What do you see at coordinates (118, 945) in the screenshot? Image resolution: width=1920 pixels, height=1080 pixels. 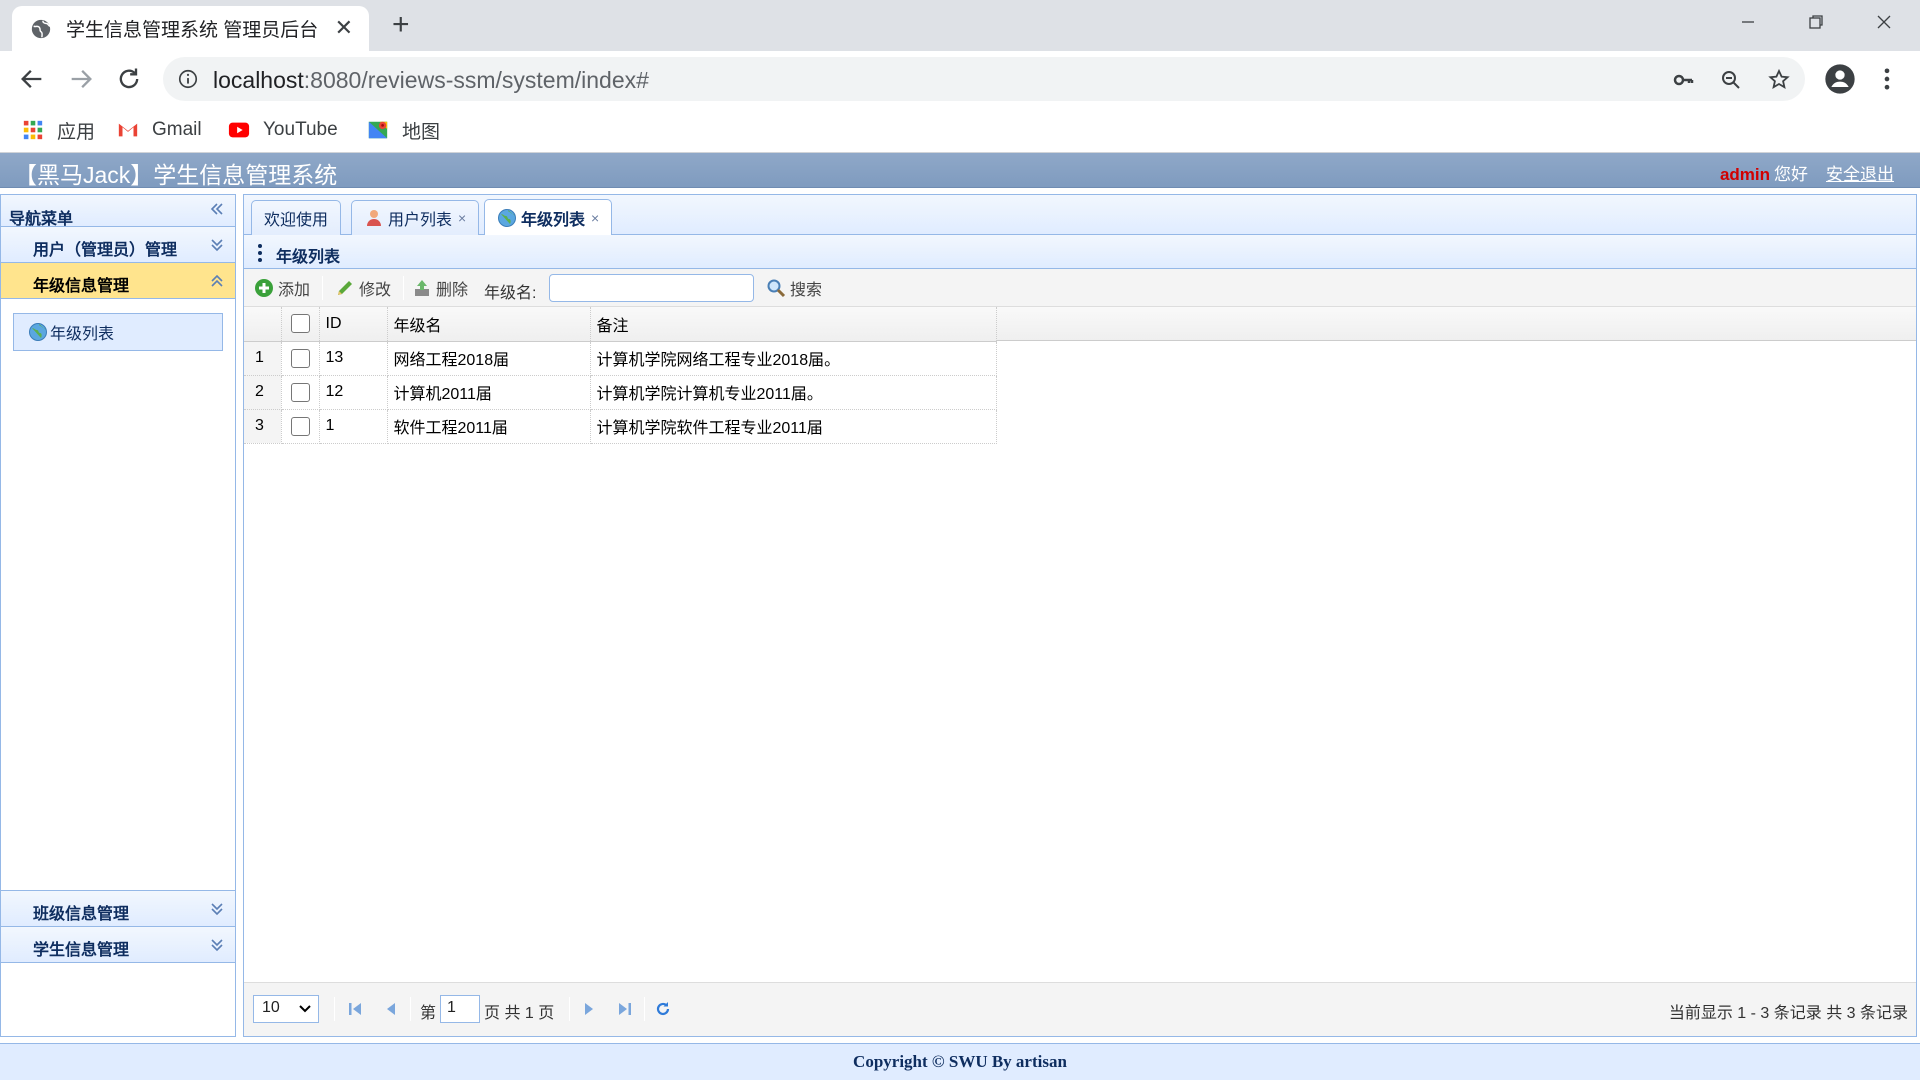 I see `nav-section-student: 学生信息管理` at bounding box center [118, 945].